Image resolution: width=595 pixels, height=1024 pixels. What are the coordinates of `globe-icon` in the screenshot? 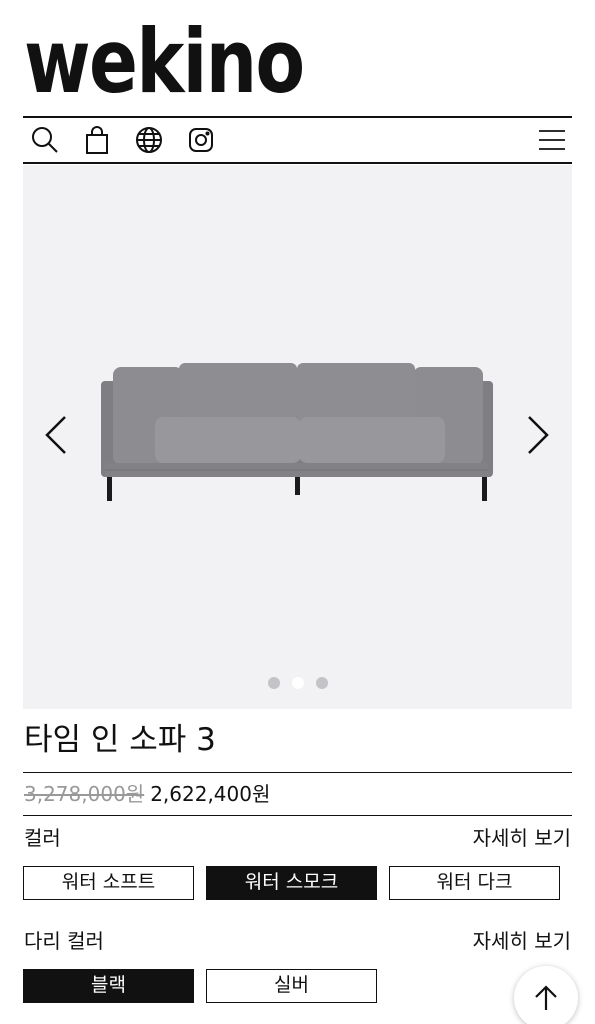 It's located at (149, 140).